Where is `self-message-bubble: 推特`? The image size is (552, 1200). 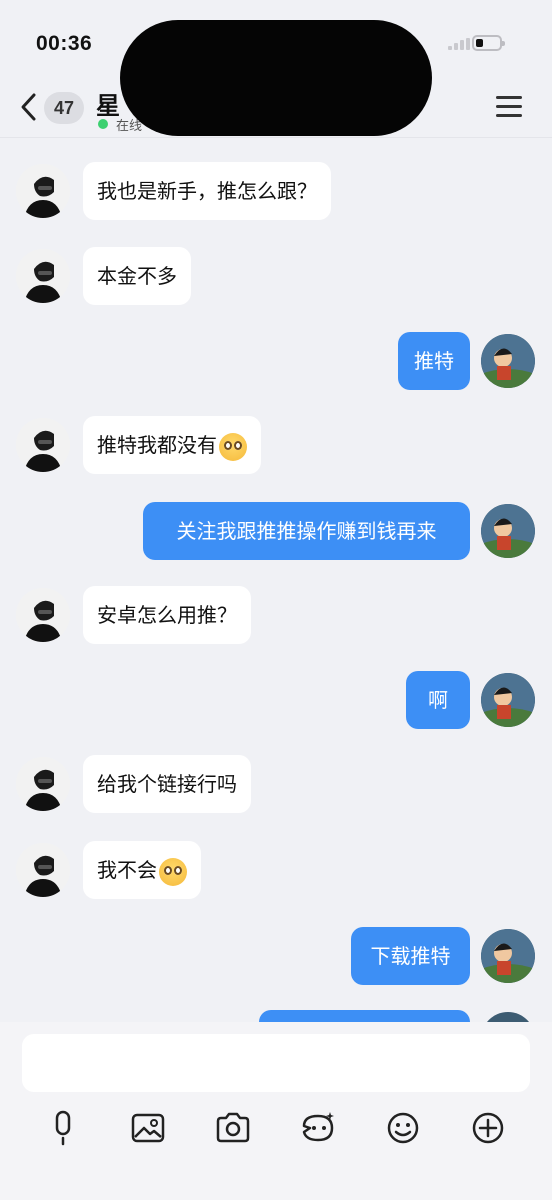
self-message-bubble: 推特 is located at coordinates (434, 361).